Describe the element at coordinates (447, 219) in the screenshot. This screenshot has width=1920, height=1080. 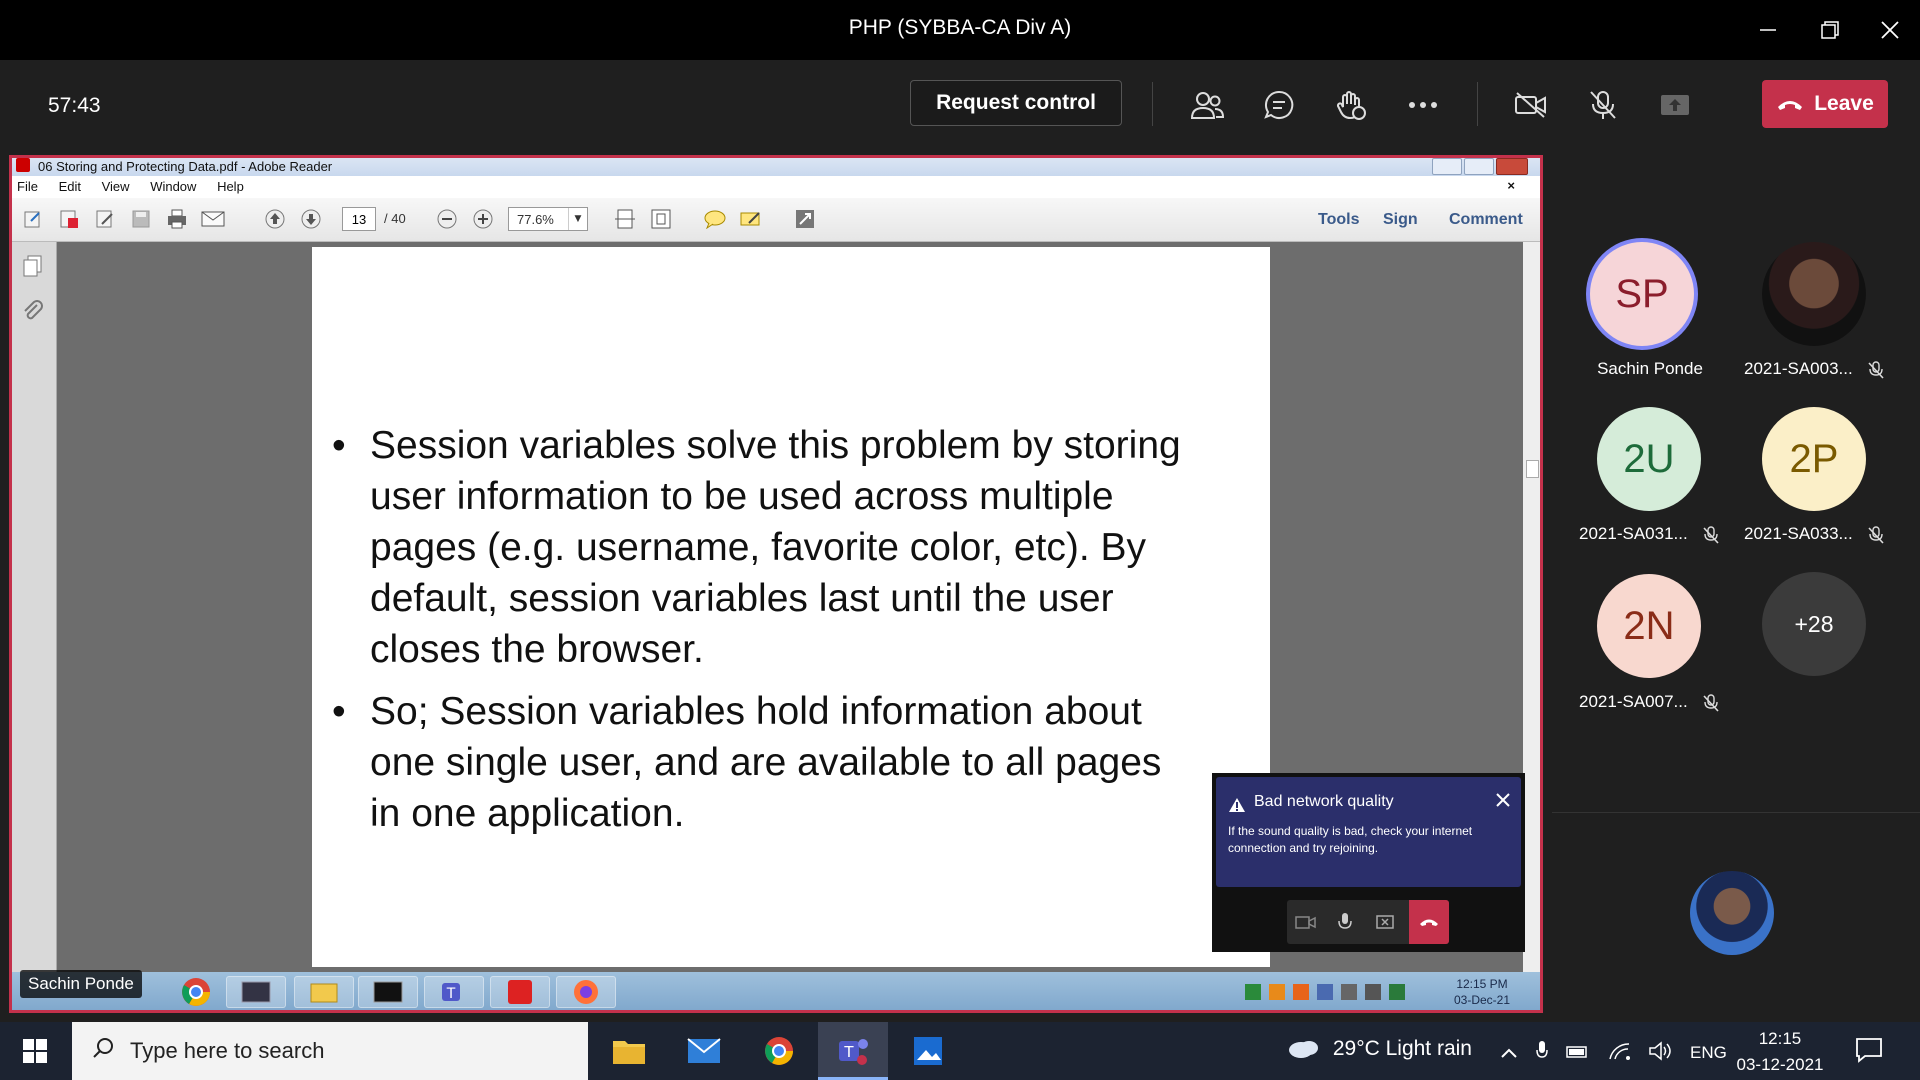
I see `zoom-out-icon` at that location.